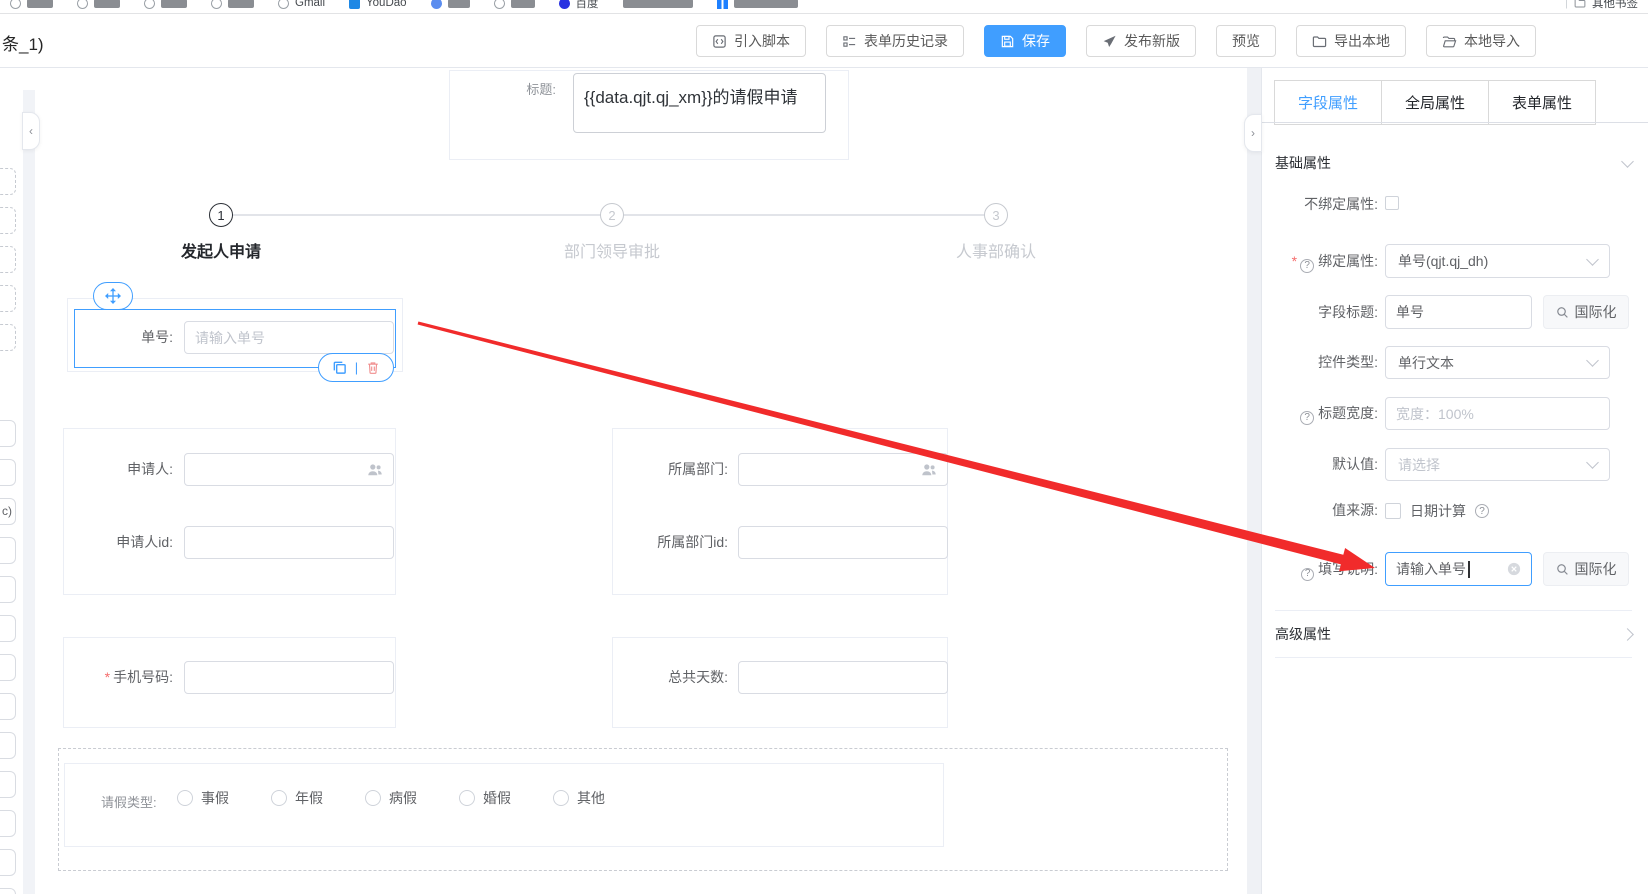 The height and width of the screenshot is (894, 1648). Describe the element at coordinates (1497, 413) in the screenshot. I see `title-width-input` at that location.